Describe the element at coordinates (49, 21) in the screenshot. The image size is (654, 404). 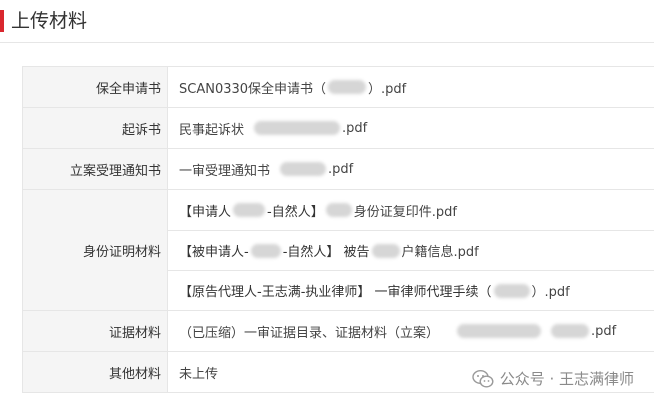
I see `section-title: 上传材料` at that location.